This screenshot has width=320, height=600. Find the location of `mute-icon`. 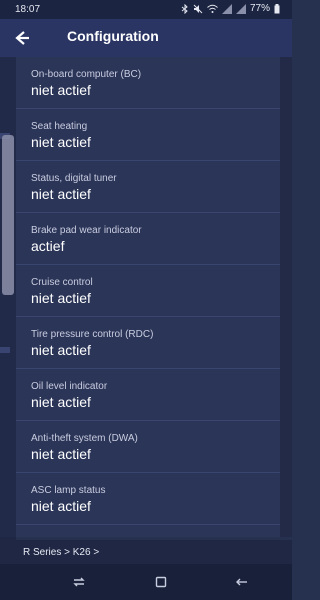

mute-icon is located at coordinates (198, 8).